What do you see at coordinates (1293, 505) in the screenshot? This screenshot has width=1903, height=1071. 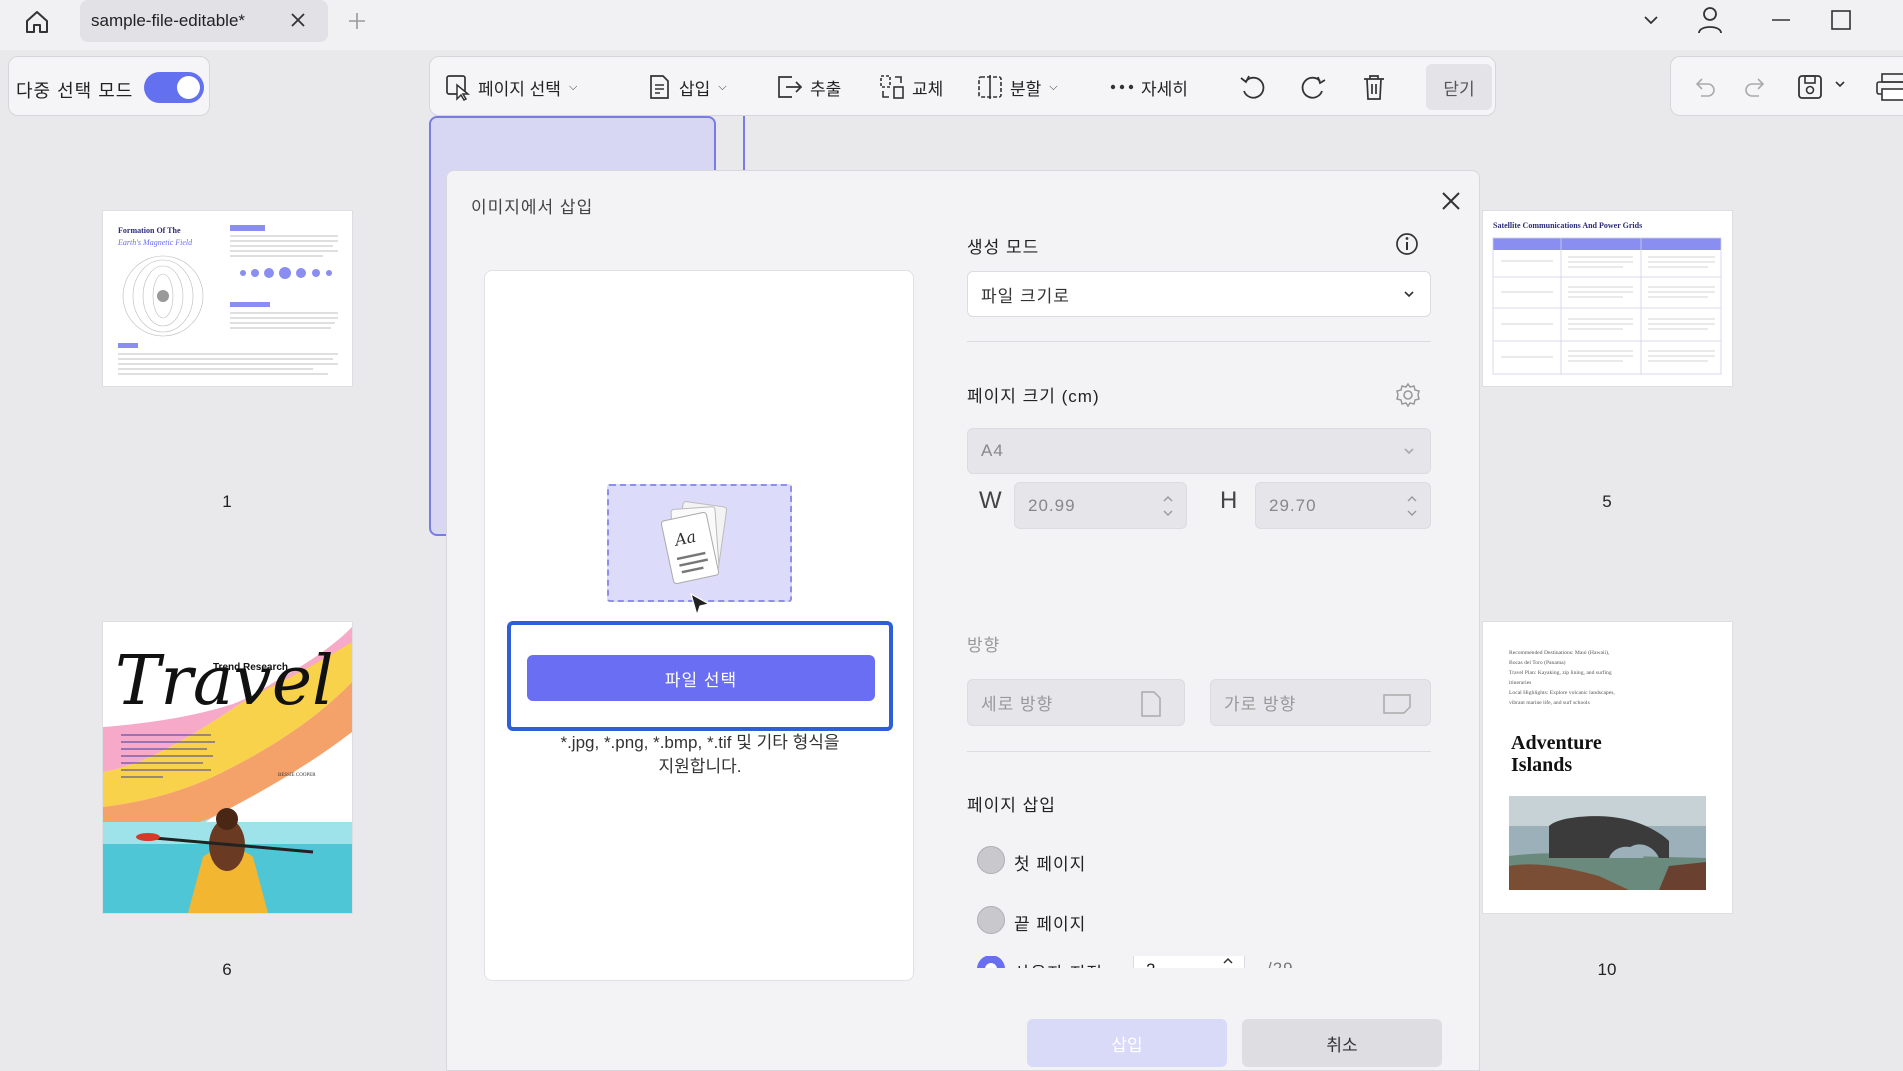 I see `height-value: 29.70` at bounding box center [1293, 505].